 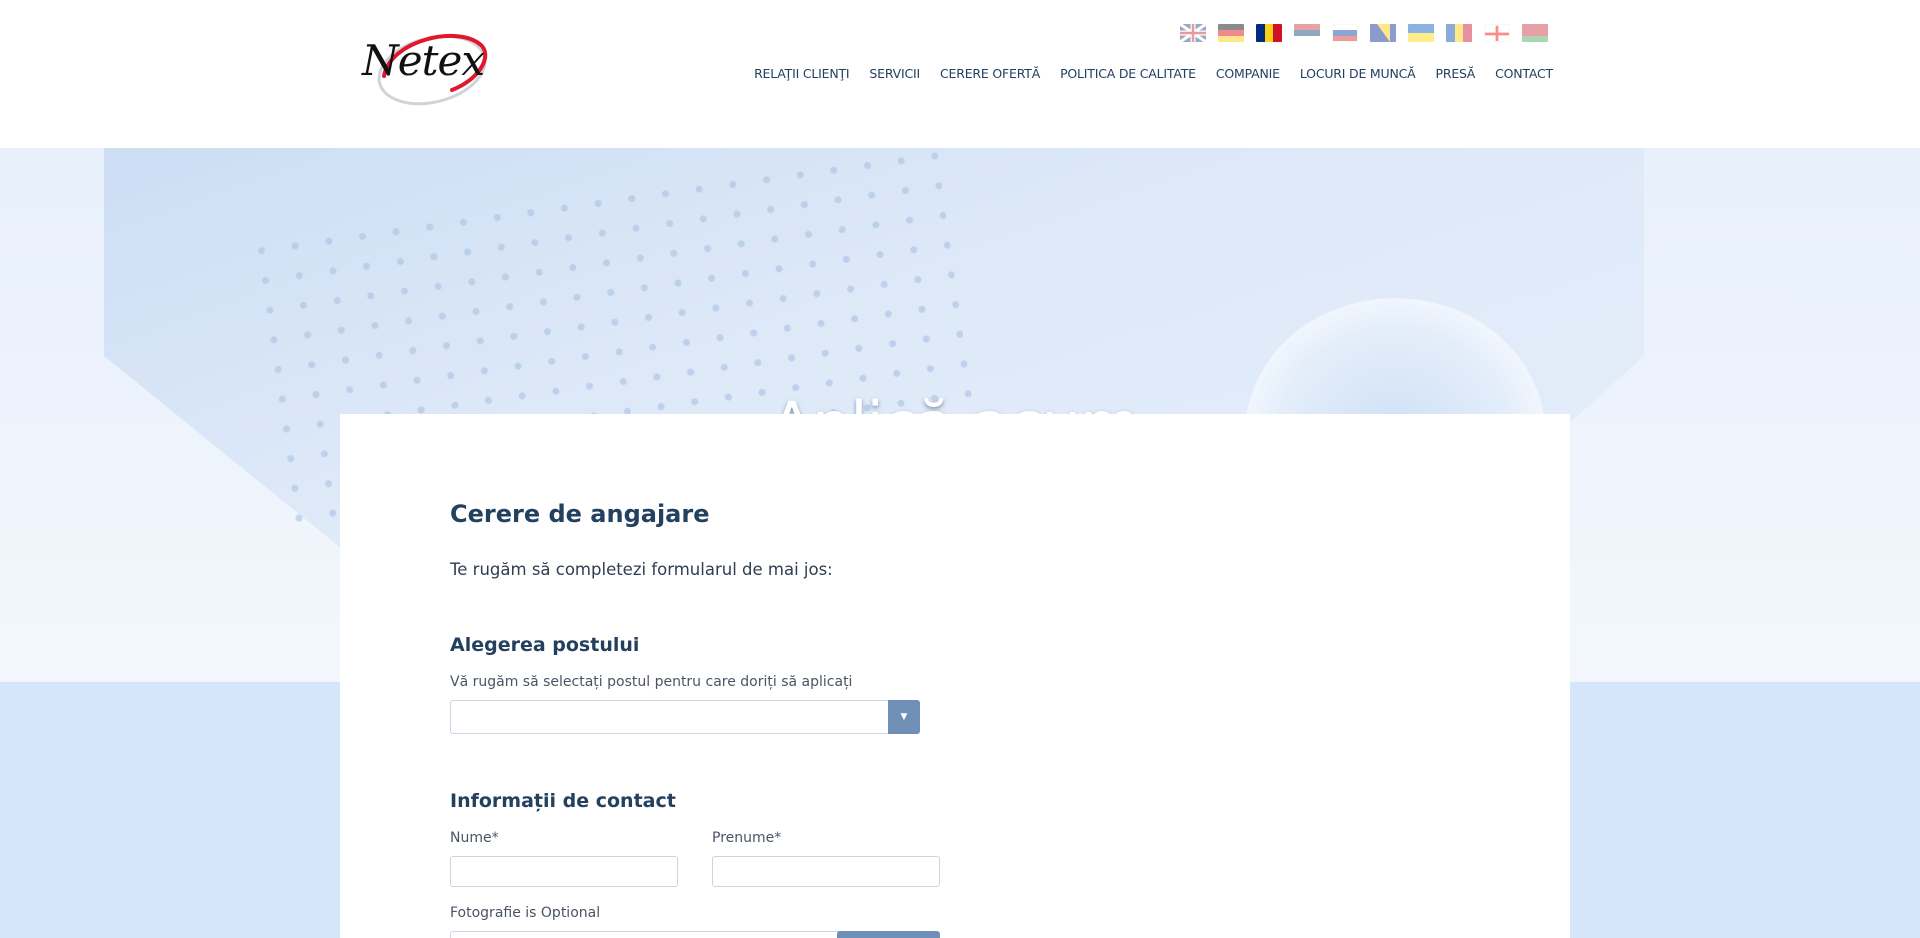 I want to click on last-name-label: Nume*, so click(x=474, y=838).